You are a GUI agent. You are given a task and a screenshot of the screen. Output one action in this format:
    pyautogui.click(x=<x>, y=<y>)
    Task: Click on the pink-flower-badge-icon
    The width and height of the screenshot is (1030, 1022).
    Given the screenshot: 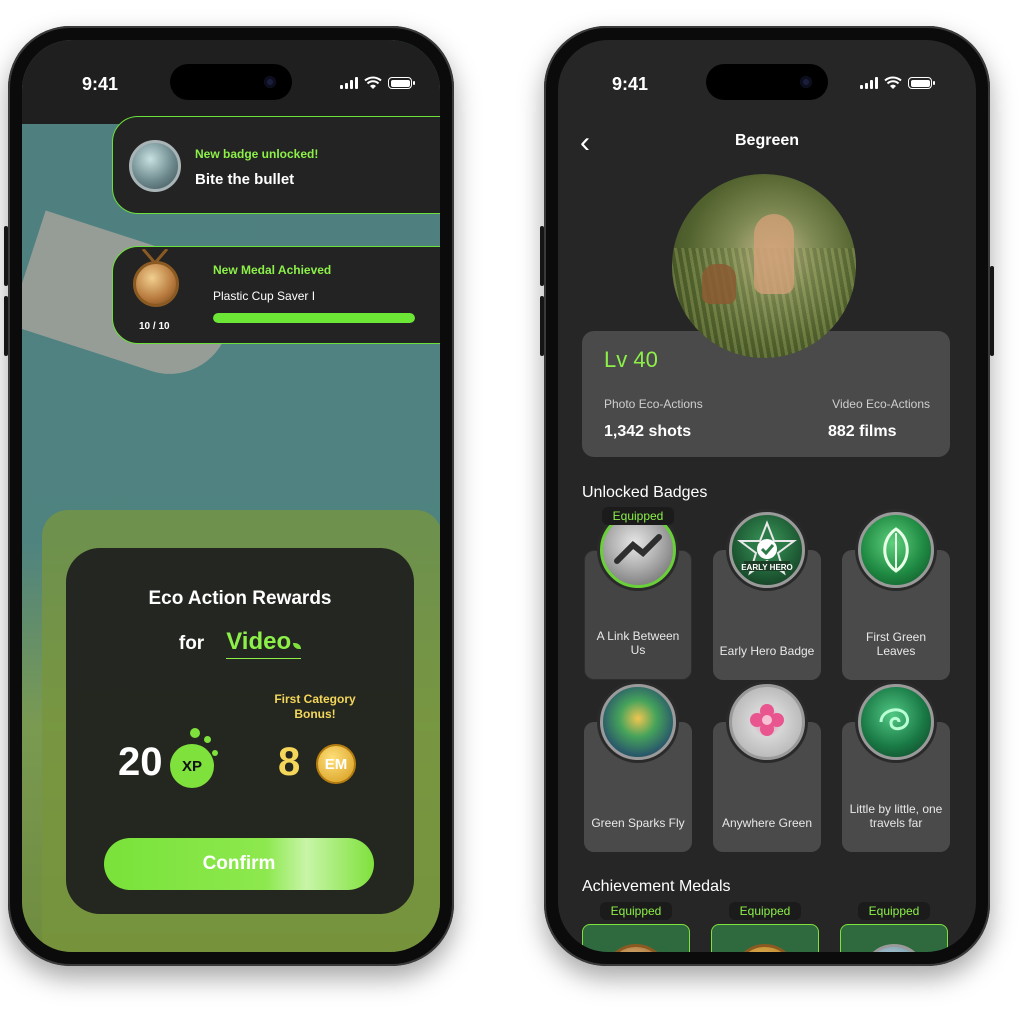 What is the action you would take?
    pyautogui.click(x=767, y=722)
    